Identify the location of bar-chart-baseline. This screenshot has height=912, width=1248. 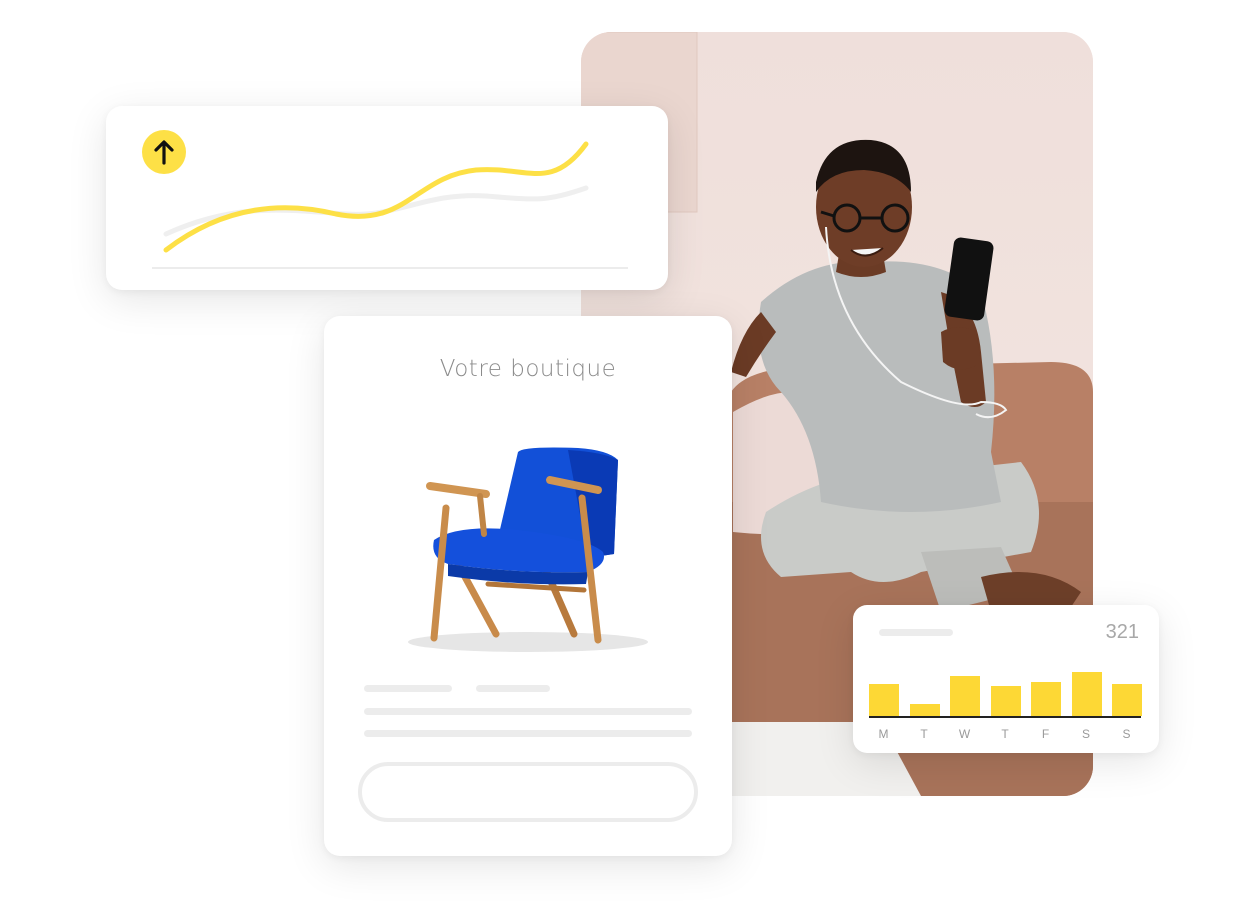
(1005, 717).